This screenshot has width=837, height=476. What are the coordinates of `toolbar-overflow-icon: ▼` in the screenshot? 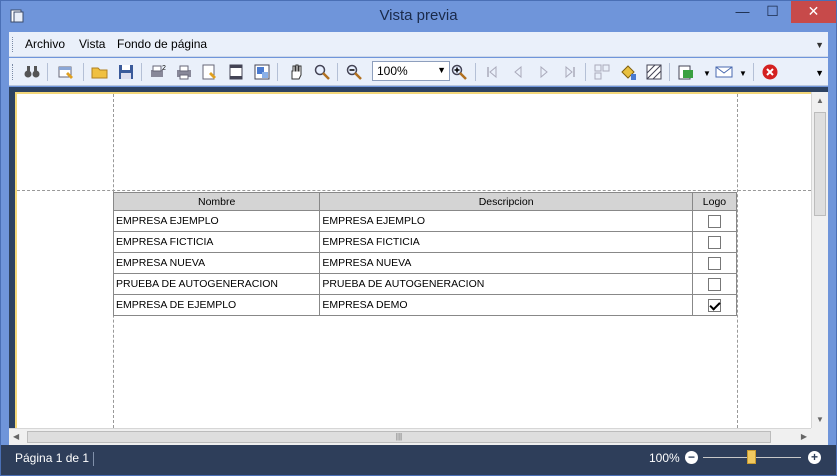 It's located at (819, 73).